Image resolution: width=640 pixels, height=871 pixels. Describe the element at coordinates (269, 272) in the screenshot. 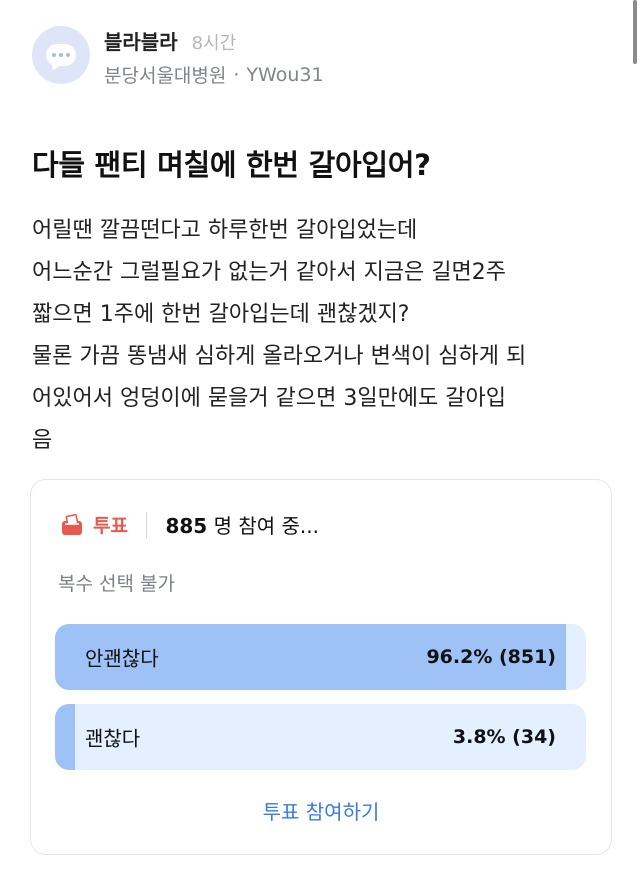

I see `post-body-line: 어느순간 그럴필요가 없는거 같아서 지금은 길면2주` at that location.